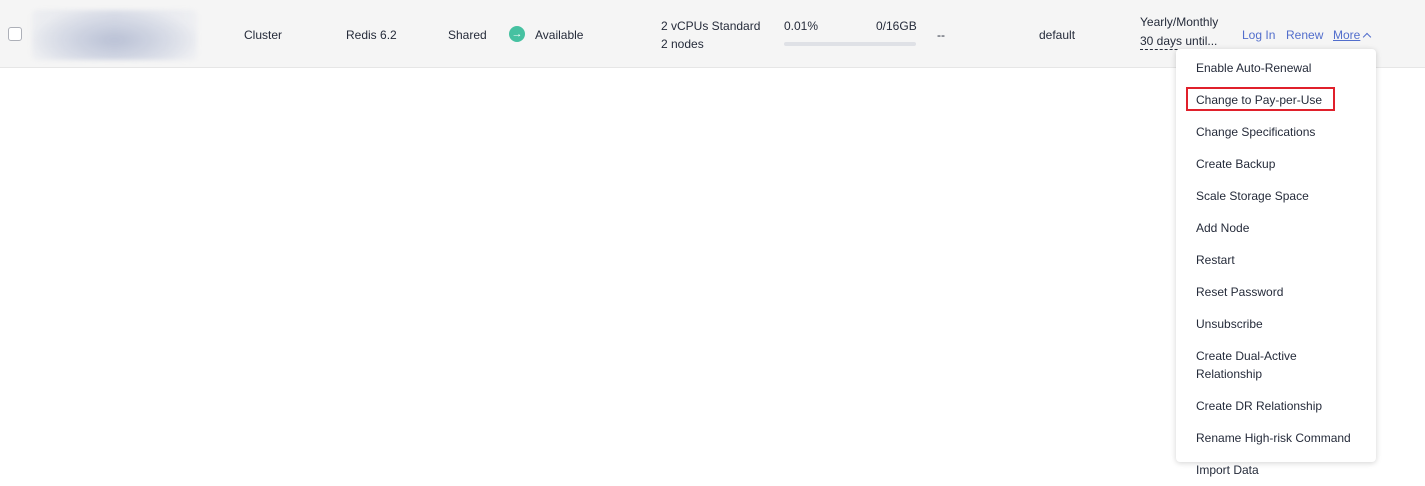 Image resolution: width=1425 pixels, height=486 pixels. I want to click on more-dropdown-toggle: More, so click(1352, 35).